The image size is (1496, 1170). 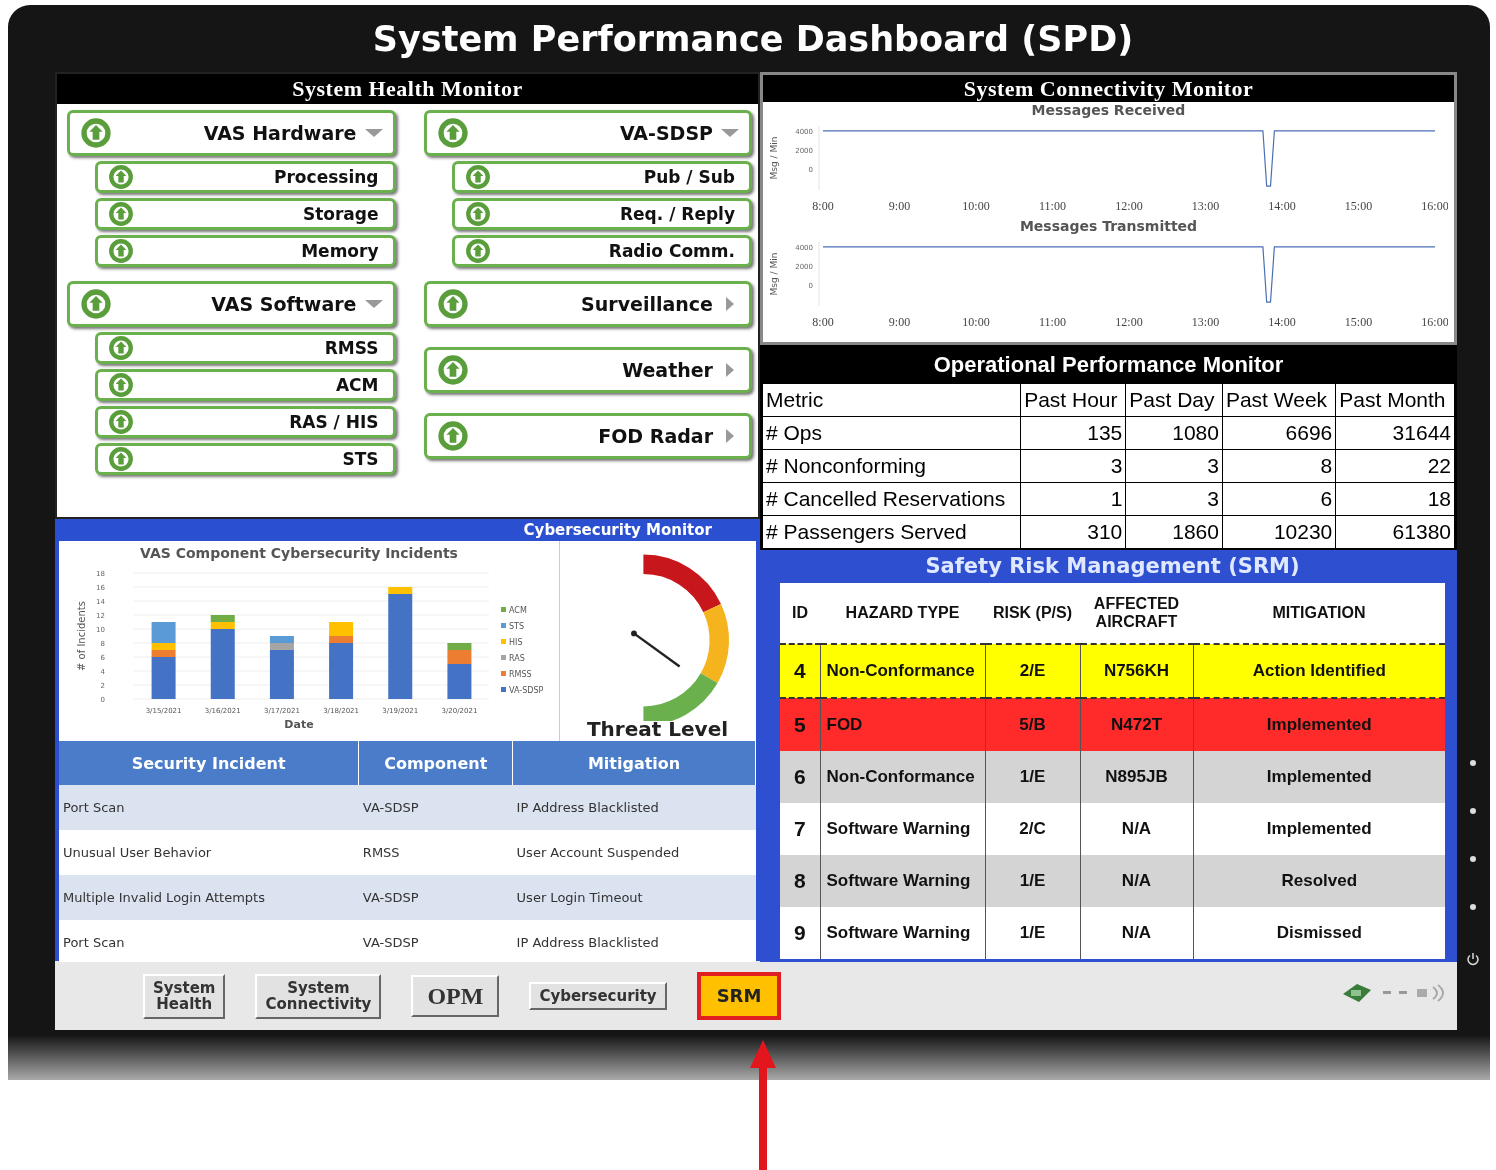 I want to click on table-cell: N756KH, so click(x=1136, y=671).